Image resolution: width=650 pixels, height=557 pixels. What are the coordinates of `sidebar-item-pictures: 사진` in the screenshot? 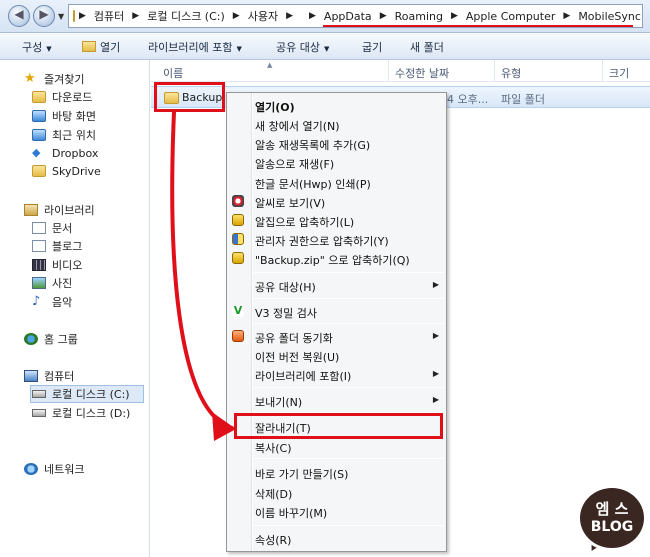 It's located at (52, 283).